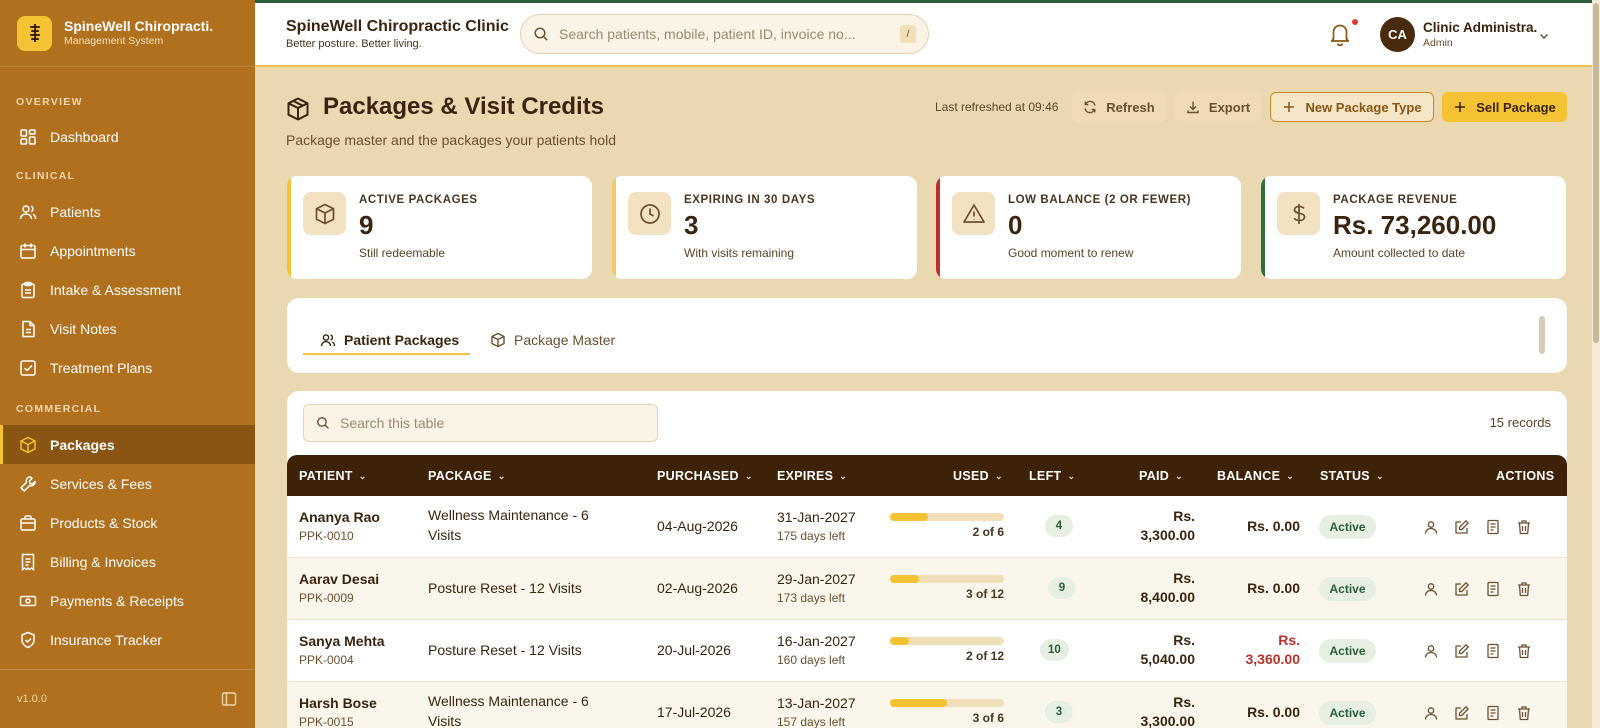 The width and height of the screenshot is (1600, 728). I want to click on sidebar-item-appointments: Appointments, so click(127, 250).